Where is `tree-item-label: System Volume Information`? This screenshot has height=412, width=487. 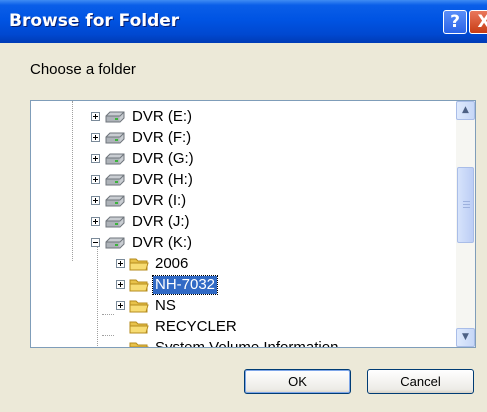 tree-item-label: System Volume Information is located at coordinates (247, 343).